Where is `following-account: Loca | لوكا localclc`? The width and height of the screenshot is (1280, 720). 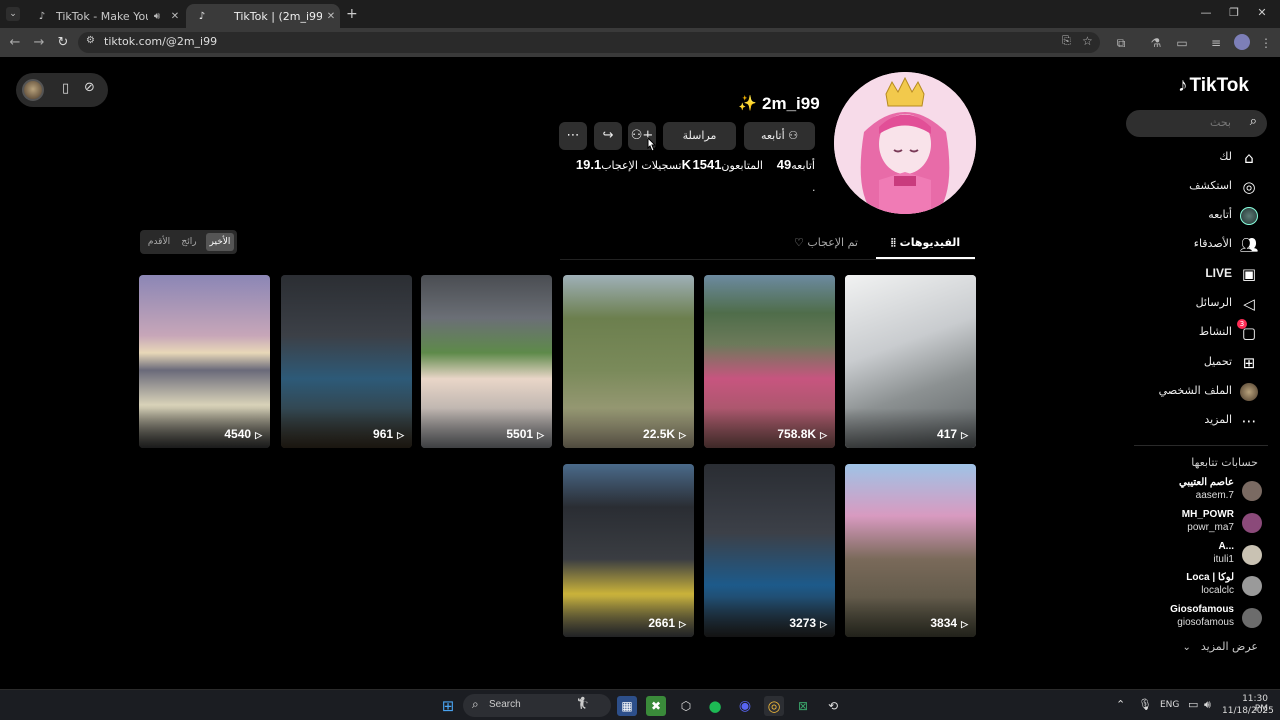 following-account: Loca | لوكا localclc is located at coordinates (1201, 586).